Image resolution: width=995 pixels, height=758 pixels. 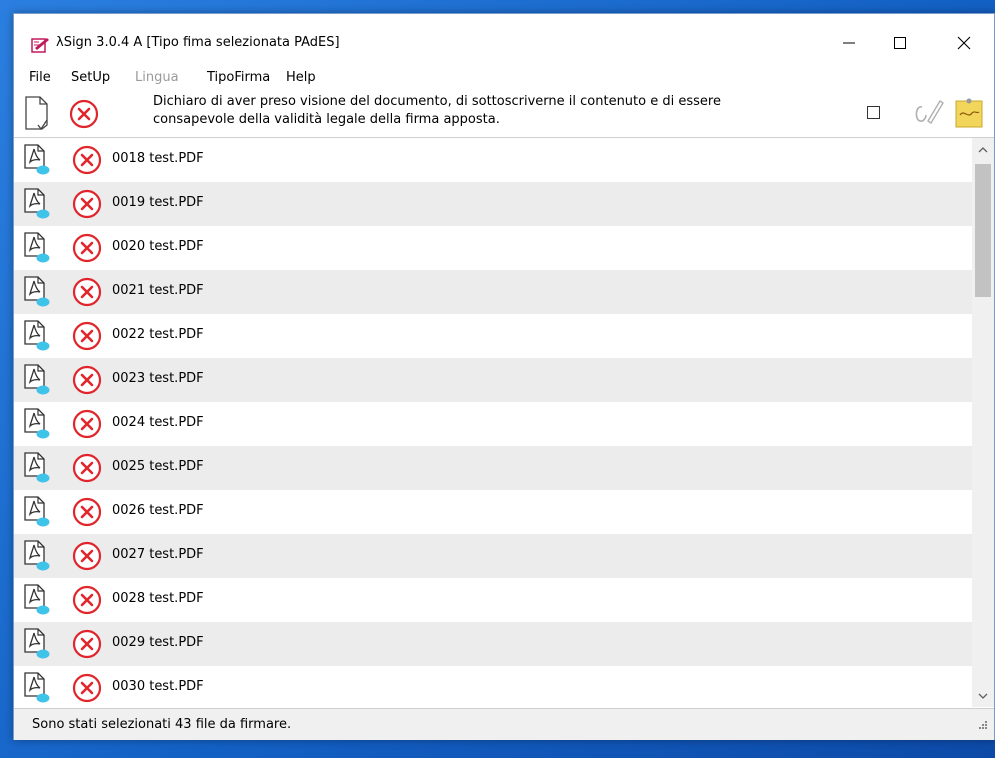 I want to click on file-name: 0019 test.PDF, so click(x=158, y=202).